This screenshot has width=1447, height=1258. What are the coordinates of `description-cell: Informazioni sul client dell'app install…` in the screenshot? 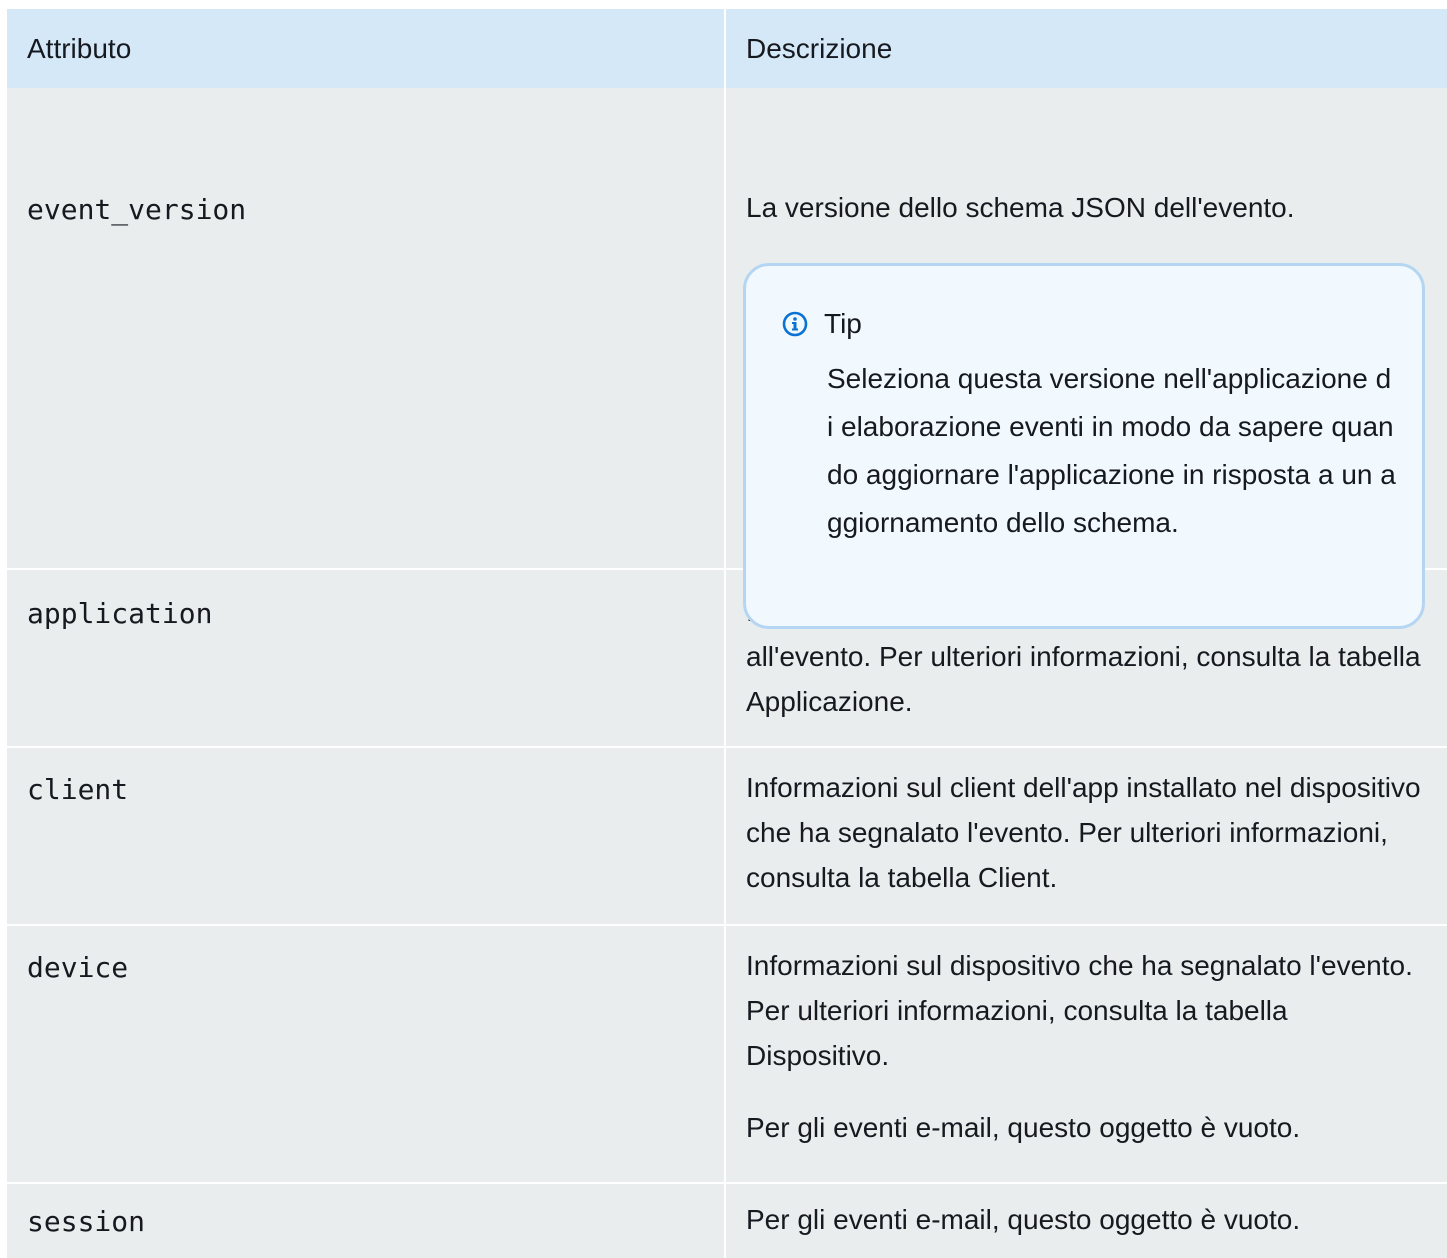 It's located at (1086, 836).